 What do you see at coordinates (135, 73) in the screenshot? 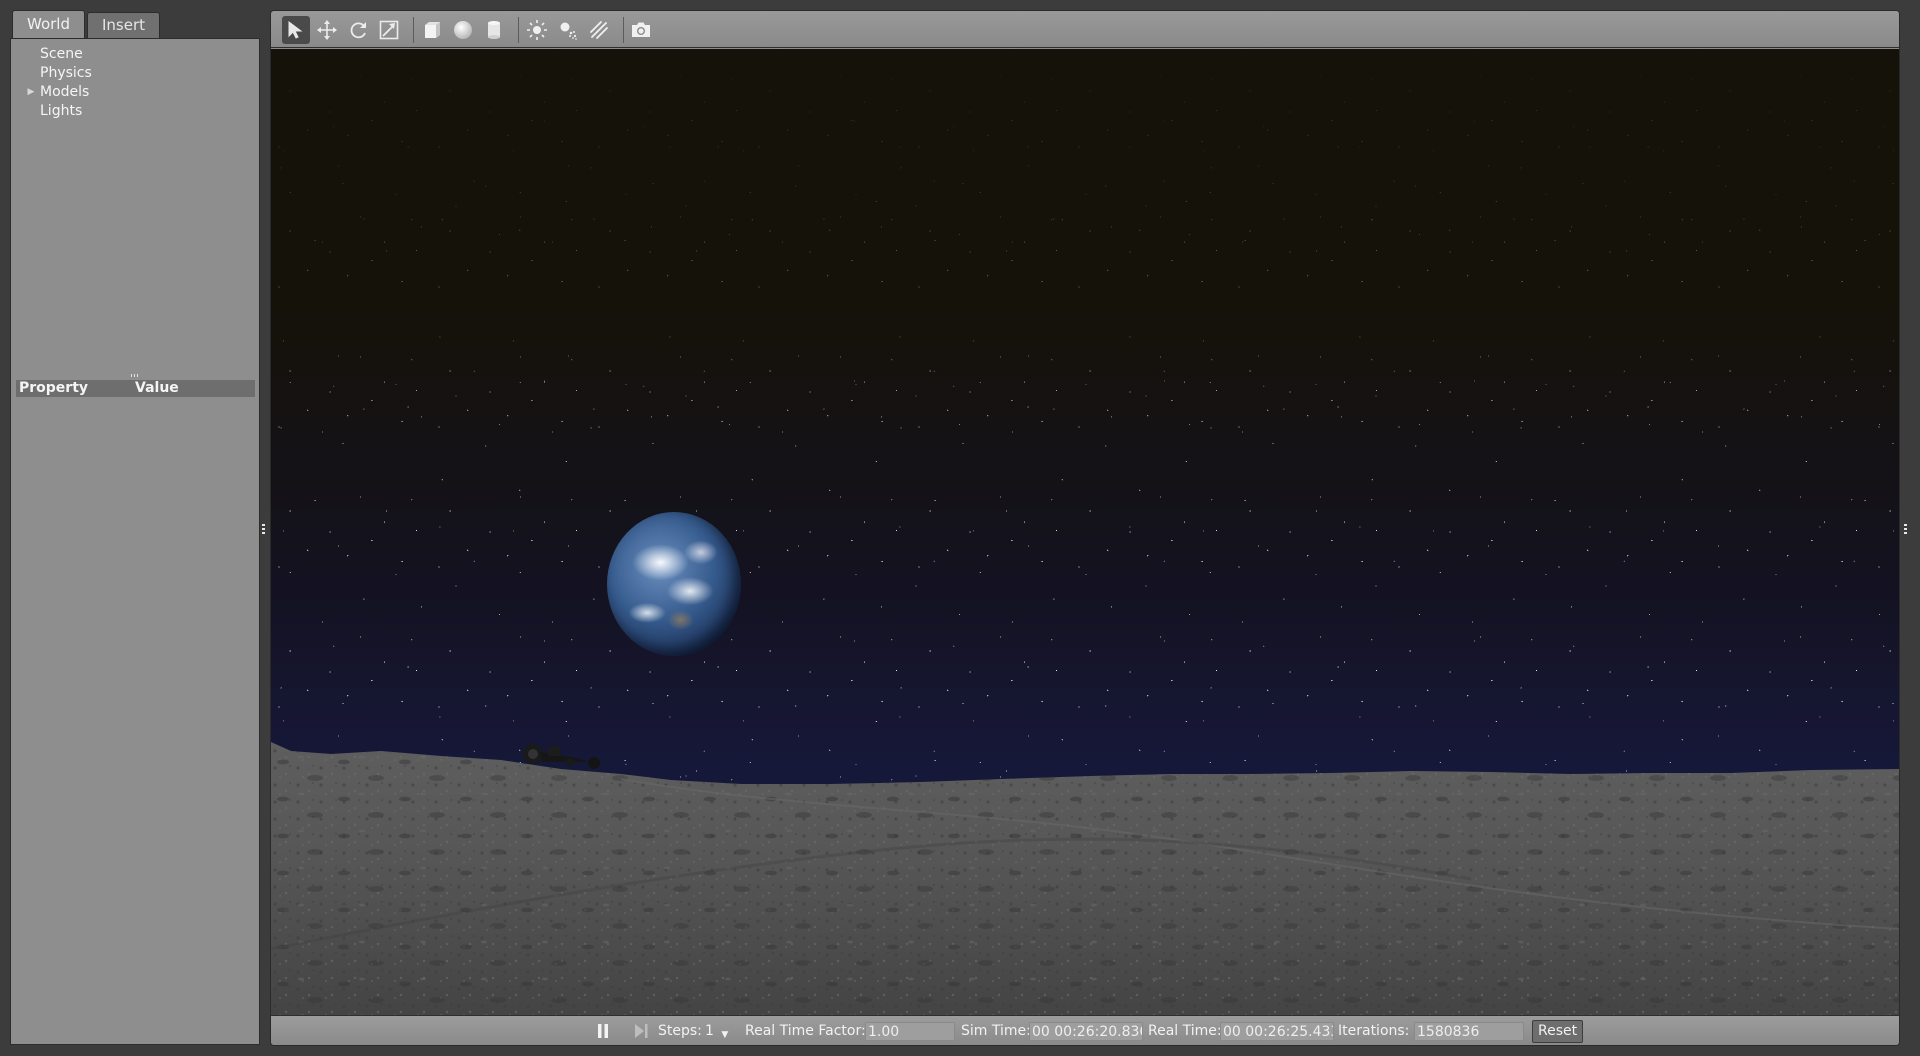
I see `tree-item-physics: Physics` at bounding box center [135, 73].